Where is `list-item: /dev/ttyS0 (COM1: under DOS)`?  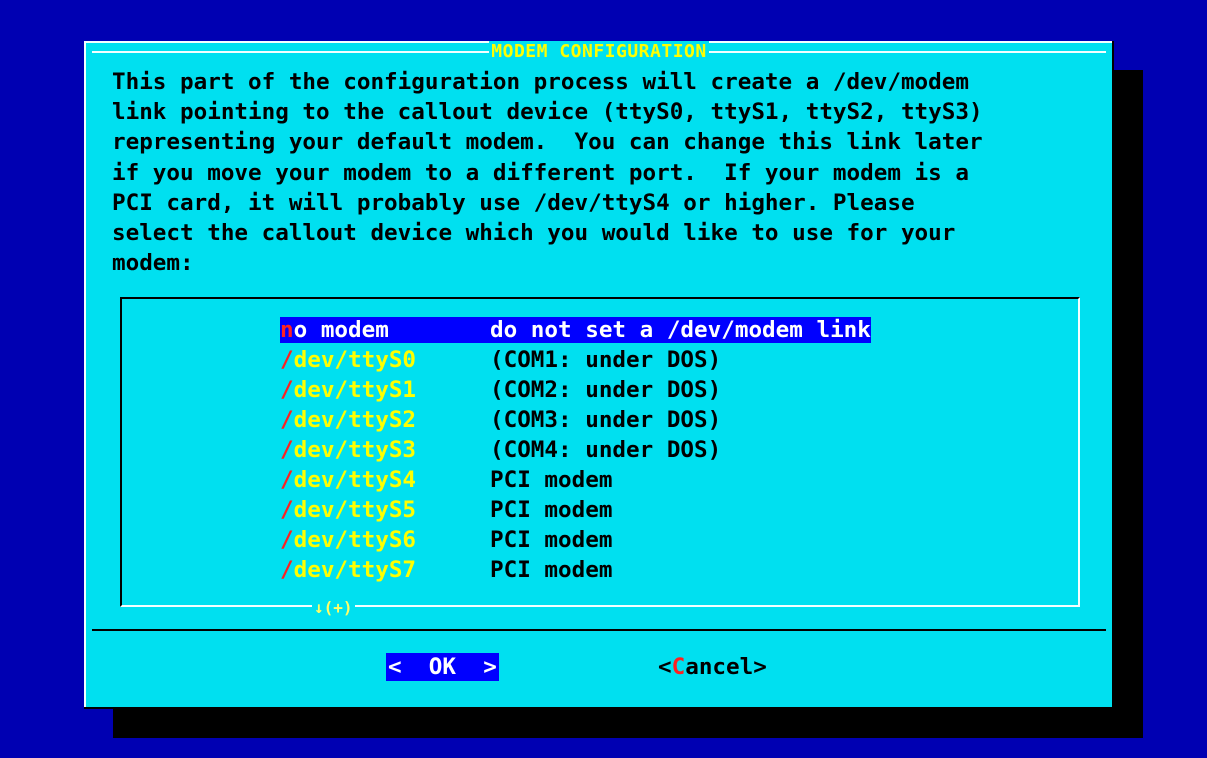
list-item: /dev/ttyS0 (COM1: under DOS) is located at coordinates (575, 360).